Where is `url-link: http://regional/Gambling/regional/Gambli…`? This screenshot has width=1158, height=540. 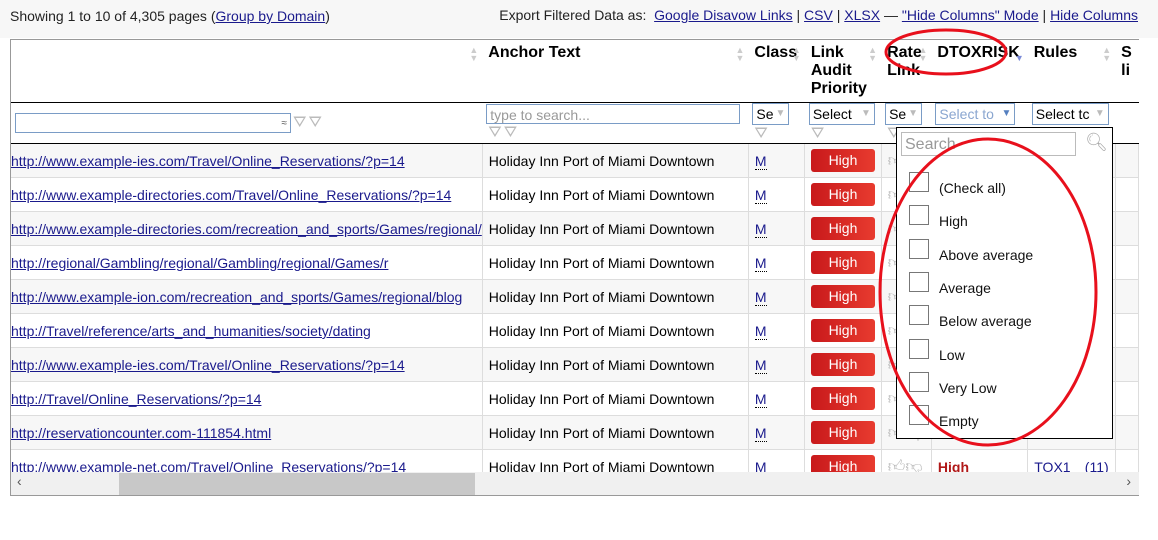 url-link: http://regional/Gambling/regional/Gambli… is located at coordinates (199, 263).